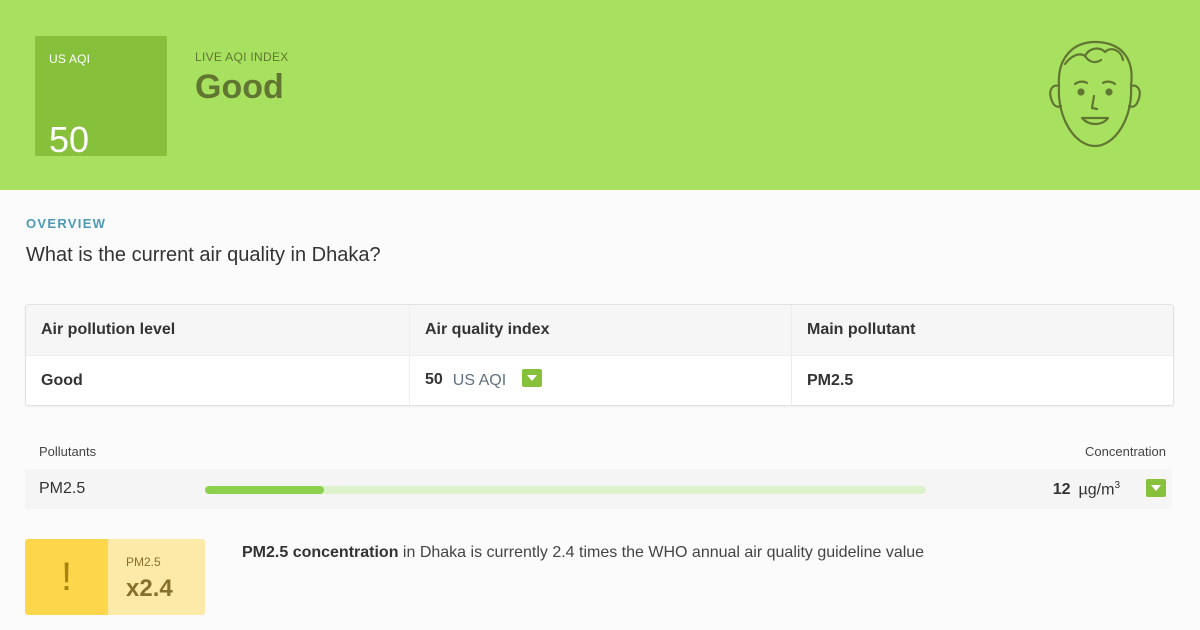  What do you see at coordinates (62, 488) in the screenshot?
I see `pollutant-name: PM2.5` at bounding box center [62, 488].